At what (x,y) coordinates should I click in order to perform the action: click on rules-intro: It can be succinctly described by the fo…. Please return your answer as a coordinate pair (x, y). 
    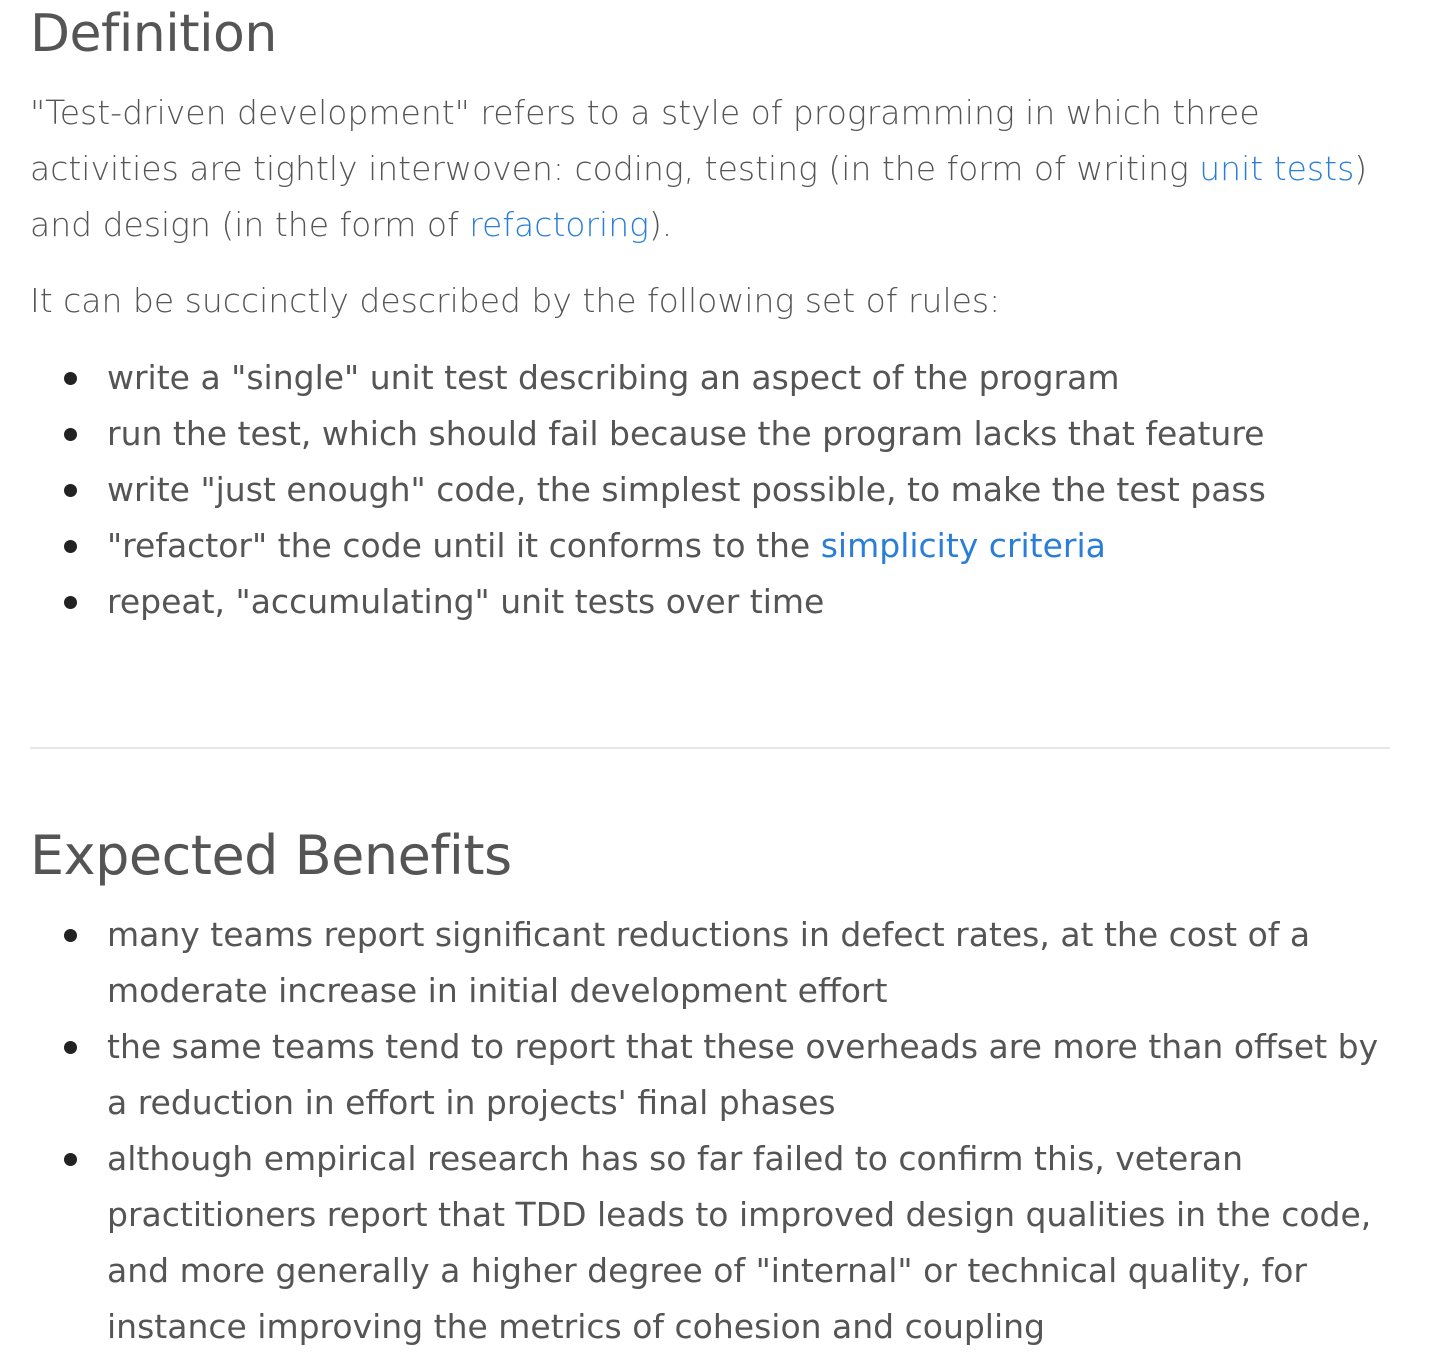
    Looking at the image, I should click on (515, 300).